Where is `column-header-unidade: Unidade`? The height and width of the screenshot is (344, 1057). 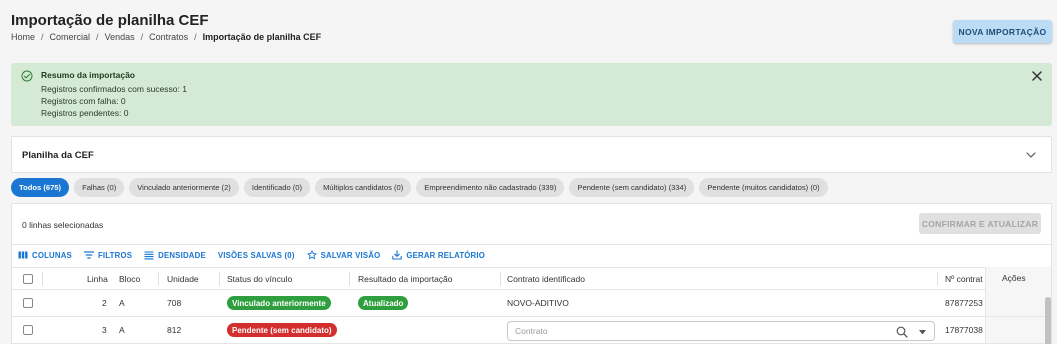 column-header-unidade: Unidade is located at coordinates (183, 279).